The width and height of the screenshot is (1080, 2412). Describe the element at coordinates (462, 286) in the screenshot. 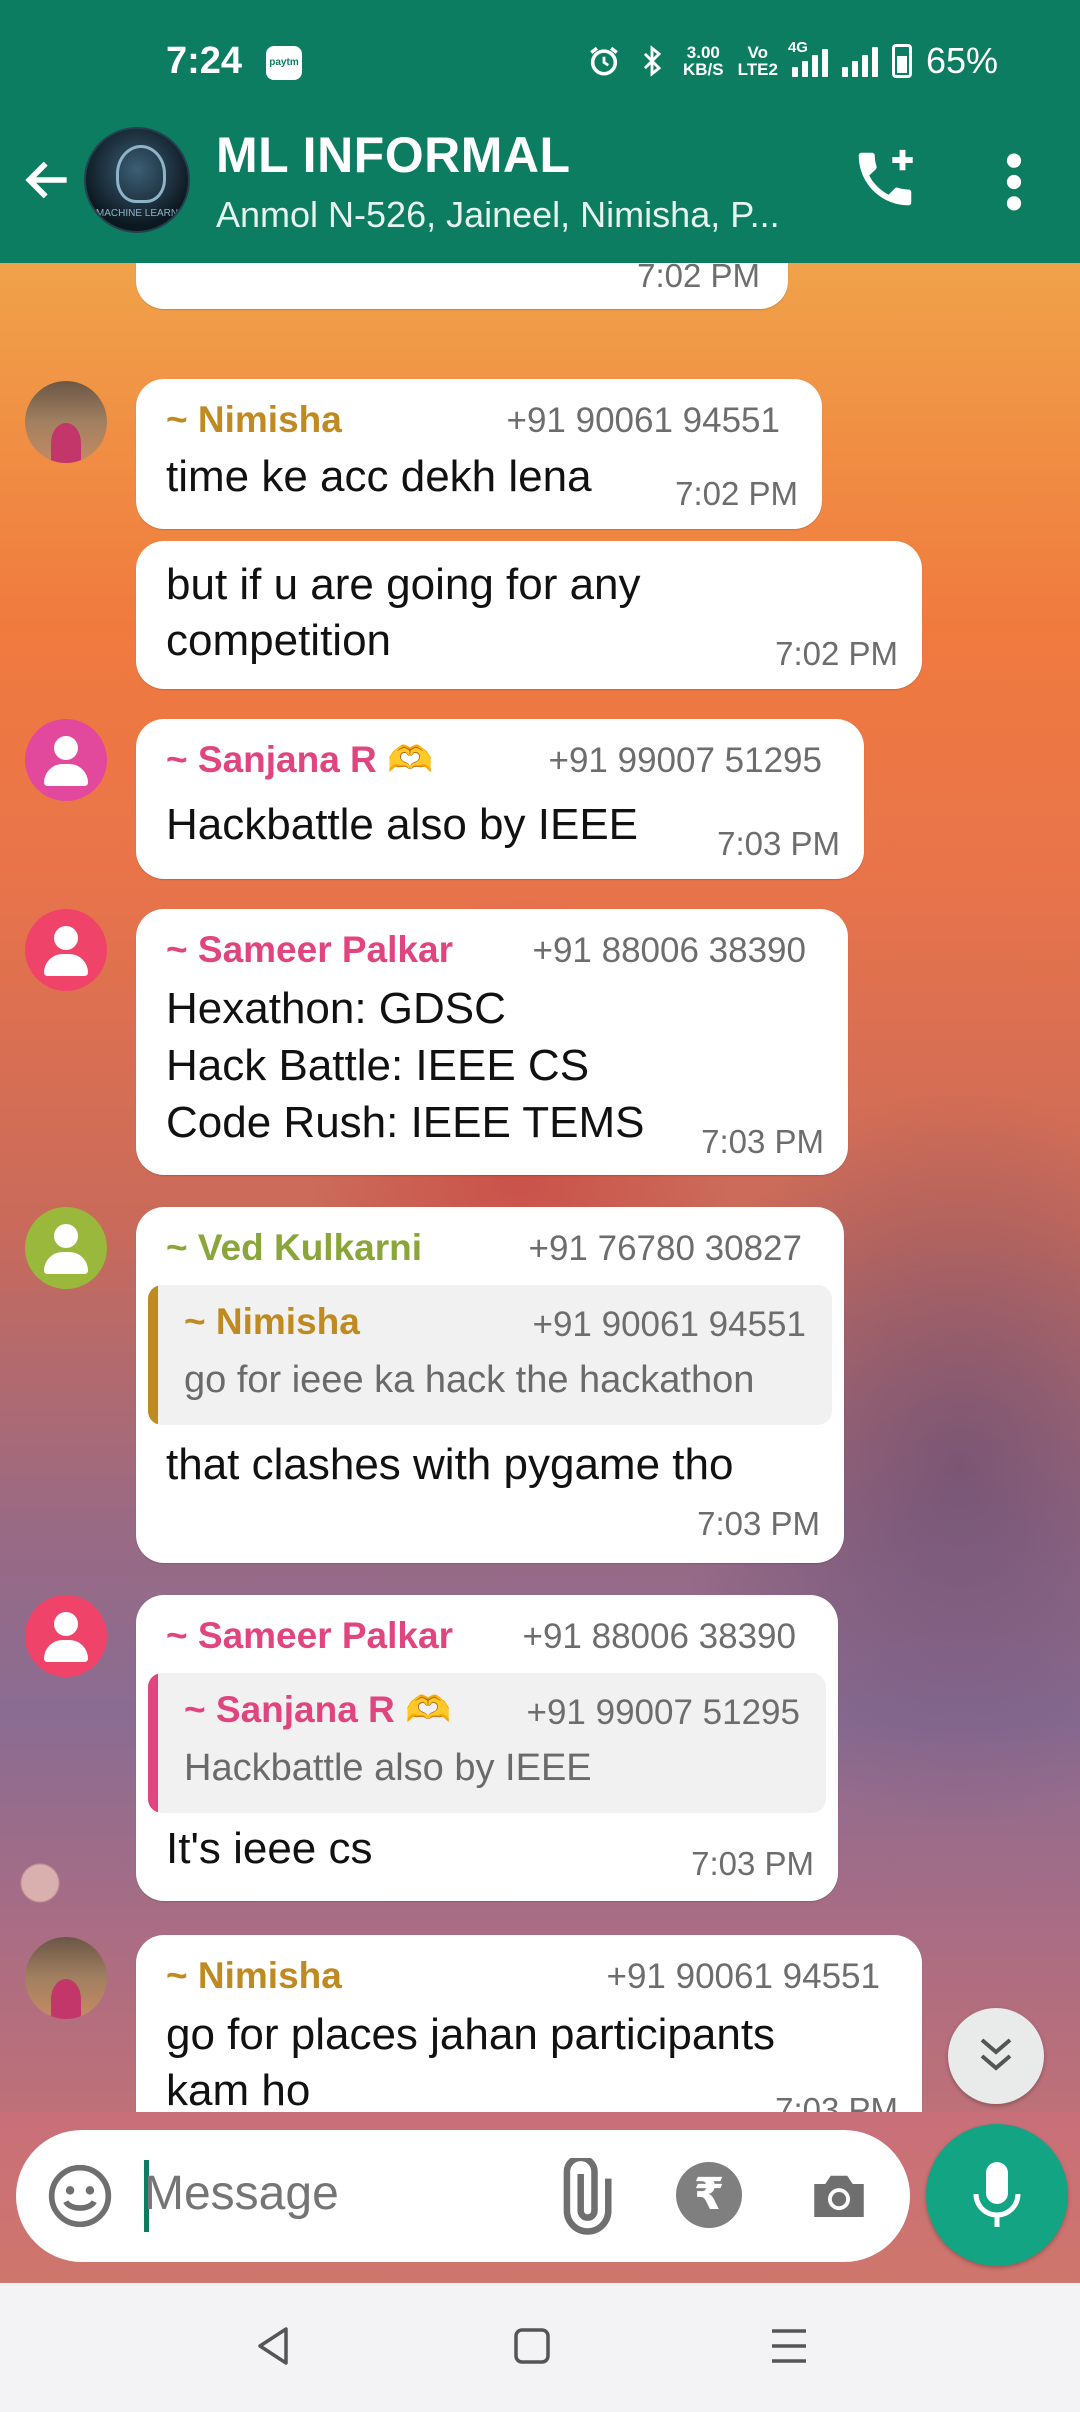

I see `message-bubble: 7:02 PM` at that location.